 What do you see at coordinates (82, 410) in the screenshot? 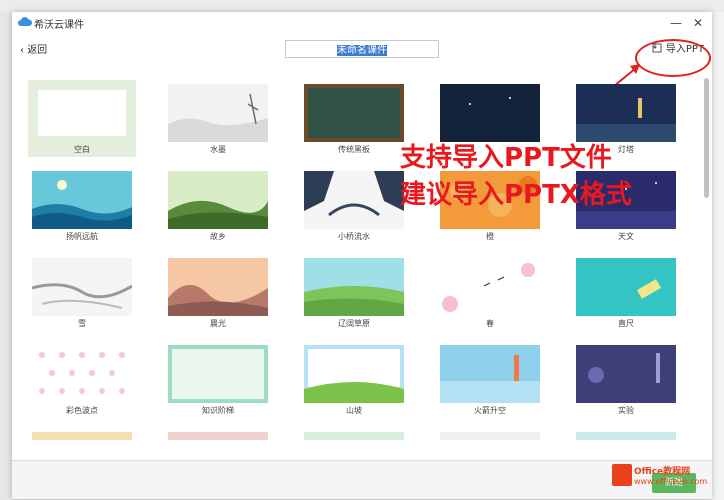
I see `template-label: 彩色波点` at bounding box center [82, 410].